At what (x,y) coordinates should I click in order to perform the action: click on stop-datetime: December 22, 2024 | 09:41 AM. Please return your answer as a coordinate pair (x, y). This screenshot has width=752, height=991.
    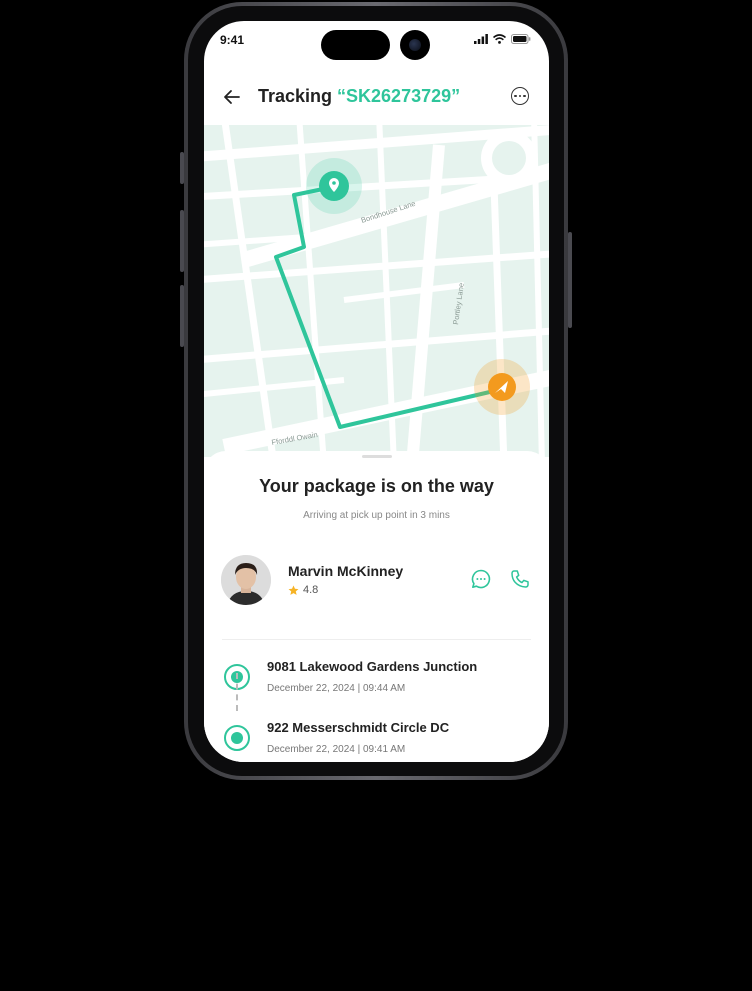
    Looking at the image, I should click on (336, 749).